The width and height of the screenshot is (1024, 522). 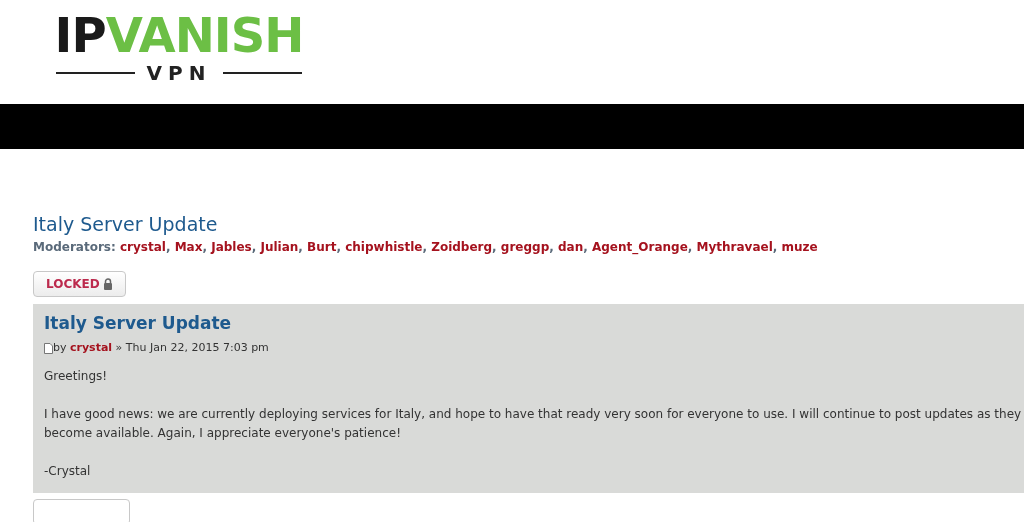 I want to click on moderator-link: Mythravael, so click(x=734, y=247).